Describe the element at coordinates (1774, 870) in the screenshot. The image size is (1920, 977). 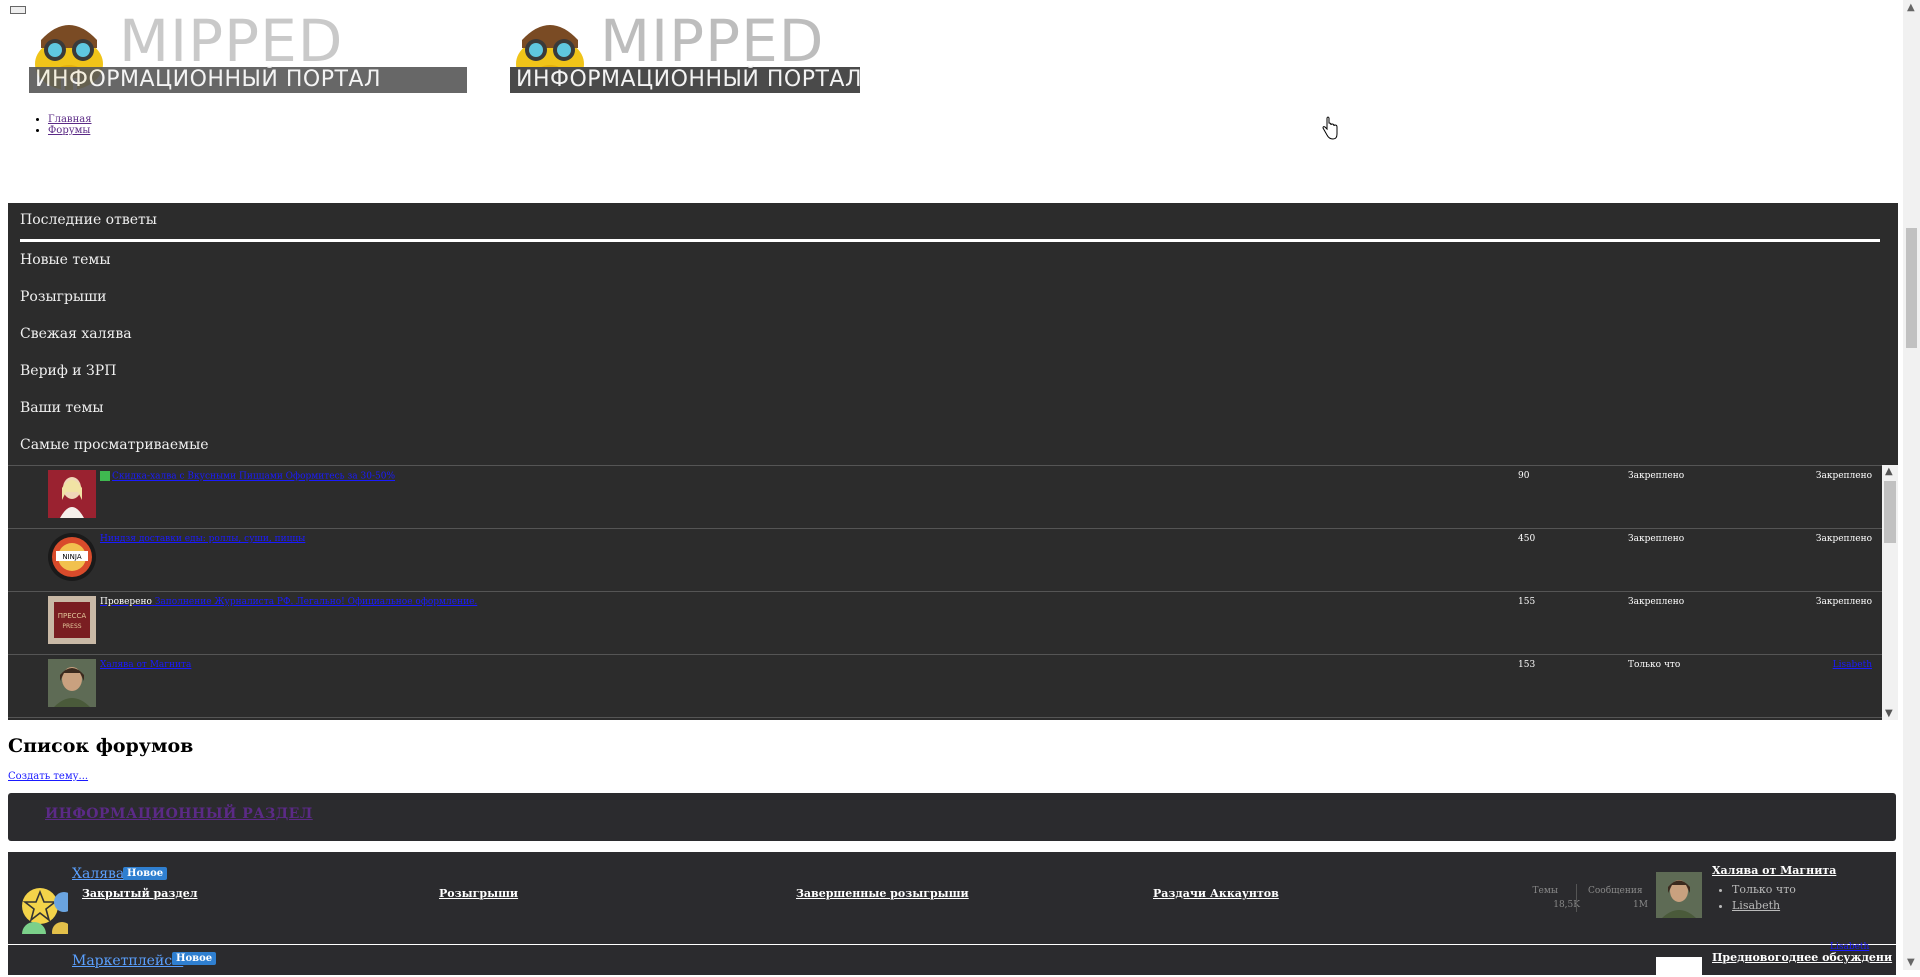
I see `latest-thread-title: Халява от Магнита` at that location.